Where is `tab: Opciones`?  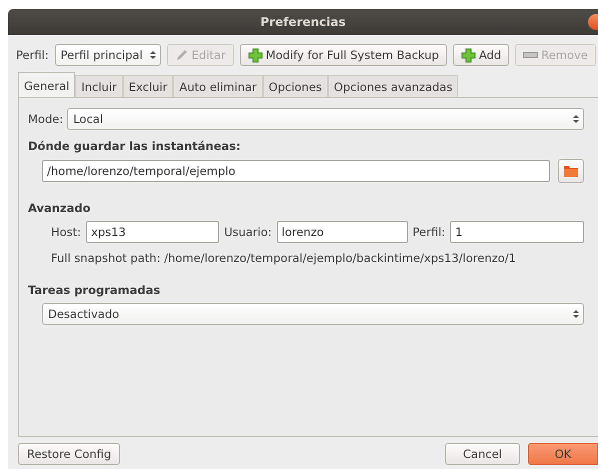 tab: Opciones is located at coordinates (295, 86).